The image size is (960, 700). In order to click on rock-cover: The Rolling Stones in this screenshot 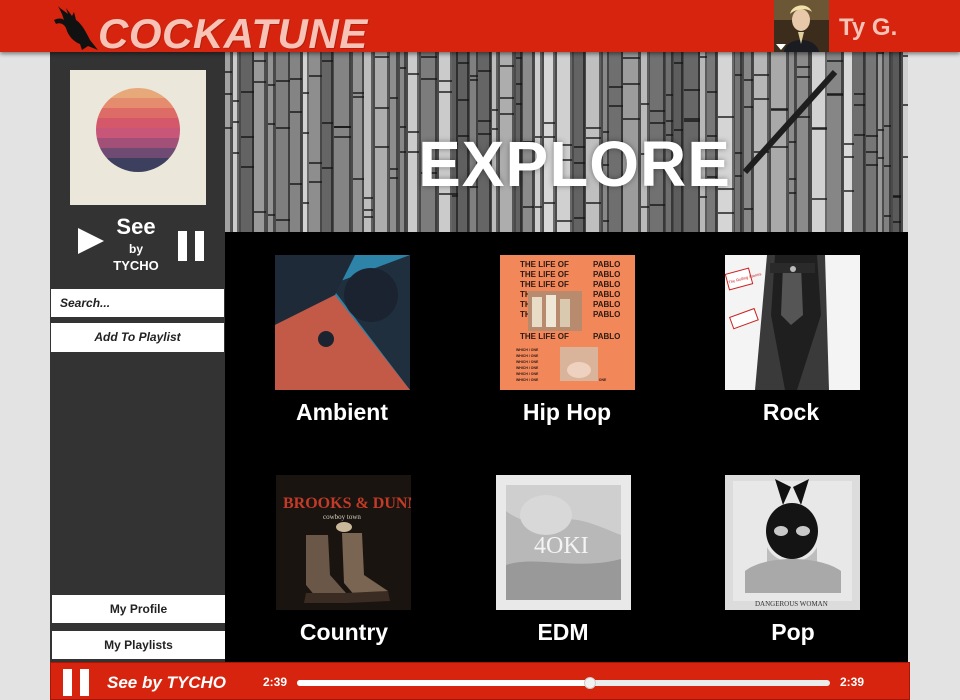, I will do `click(792, 322)`.